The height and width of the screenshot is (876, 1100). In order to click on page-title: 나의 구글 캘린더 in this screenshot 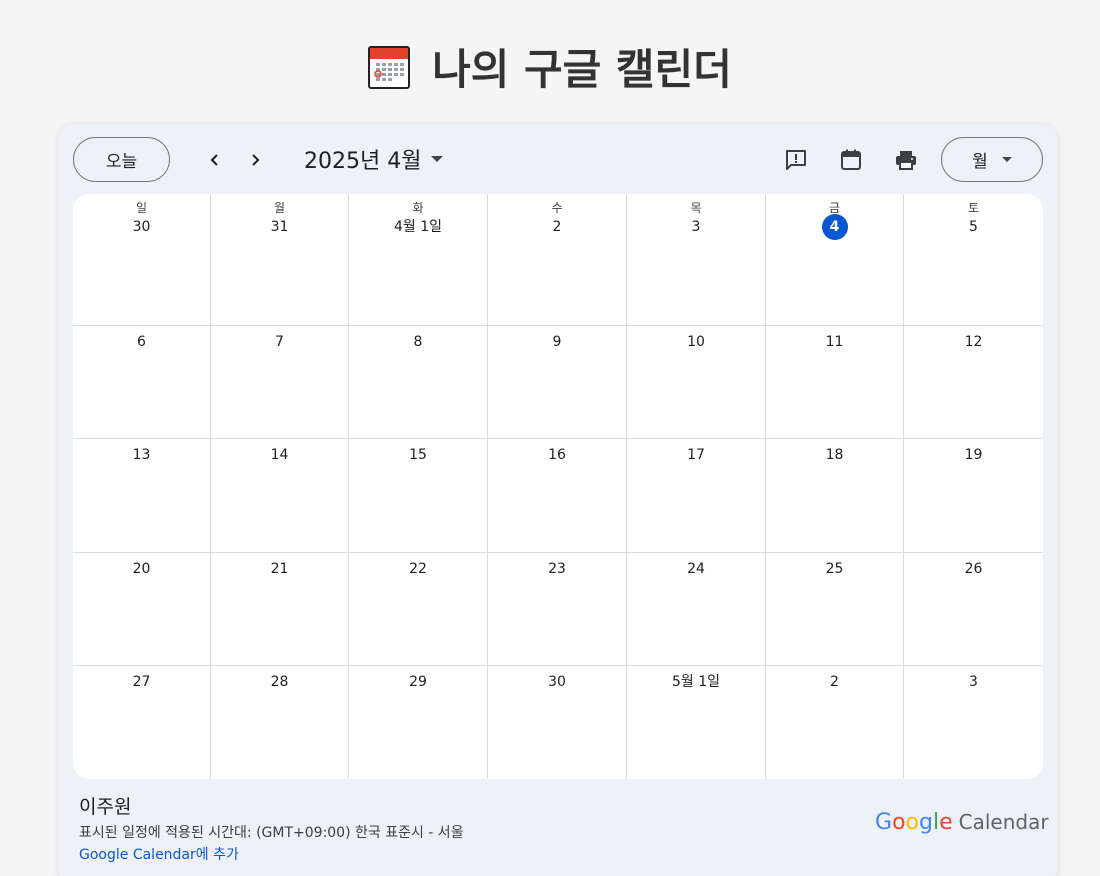, I will do `click(550, 66)`.